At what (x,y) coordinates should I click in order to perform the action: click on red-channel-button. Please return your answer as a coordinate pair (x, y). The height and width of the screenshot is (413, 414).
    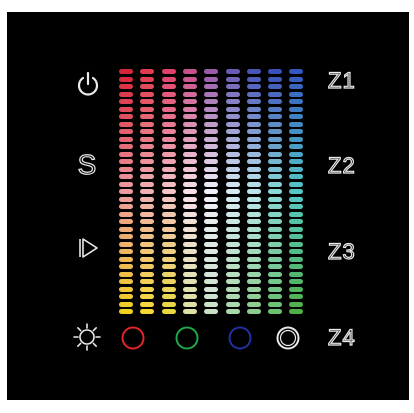
    Looking at the image, I should click on (133, 338).